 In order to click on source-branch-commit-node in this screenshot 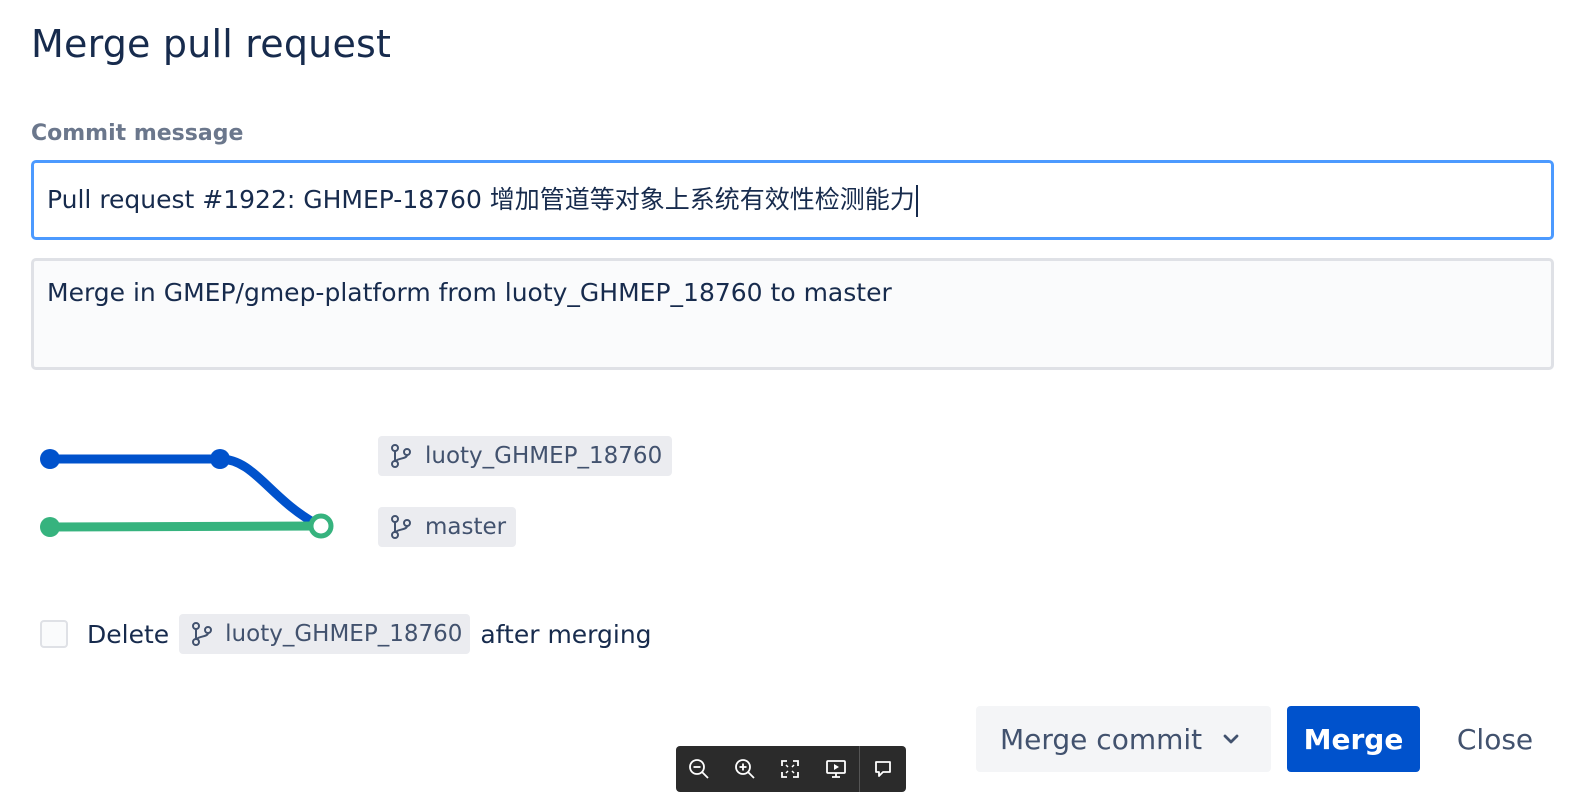, I will do `click(220, 459)`.